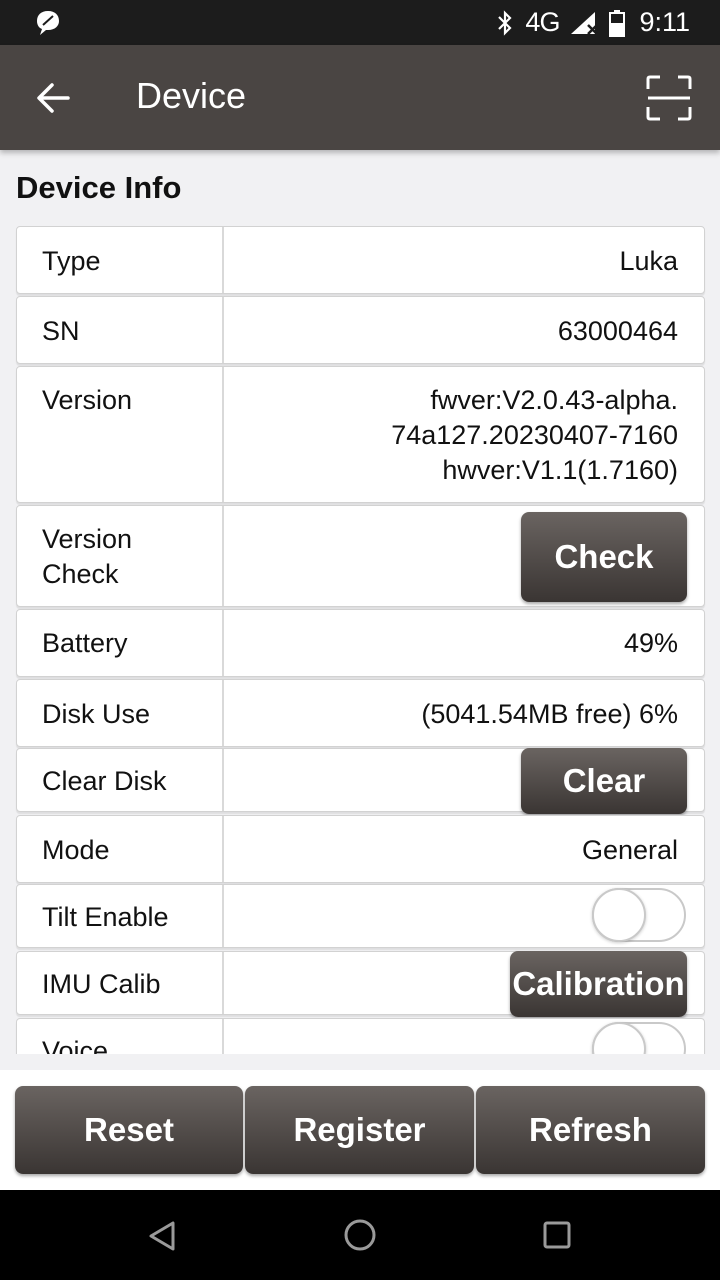 This screenshot has width=720, height=1280. What do you see at coordinates (560, 470) in the screenshot?
I see `hardware-version: hwver:V1.1(1.7160)` at bounding box center [560, 470].